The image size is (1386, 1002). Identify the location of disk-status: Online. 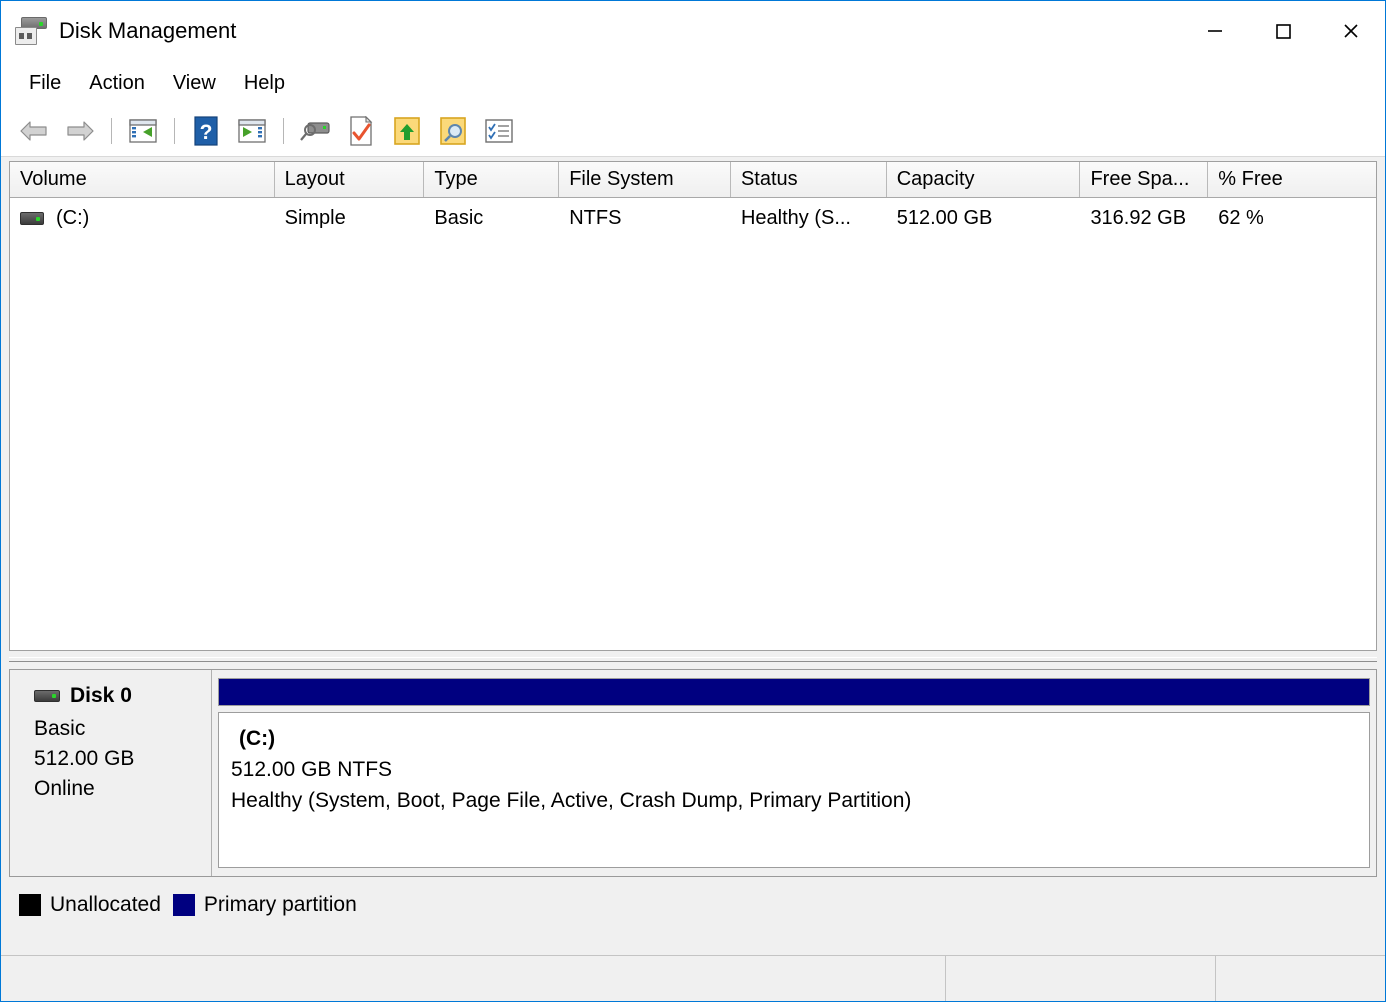
(64, 788).